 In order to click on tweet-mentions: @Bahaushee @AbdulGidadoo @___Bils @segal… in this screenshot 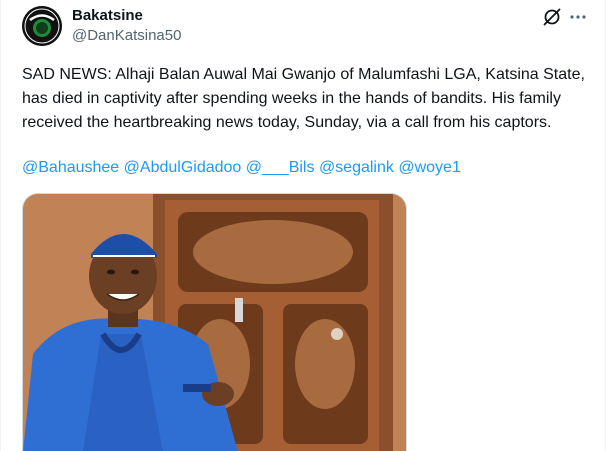, I will do `click(307, 168)`.